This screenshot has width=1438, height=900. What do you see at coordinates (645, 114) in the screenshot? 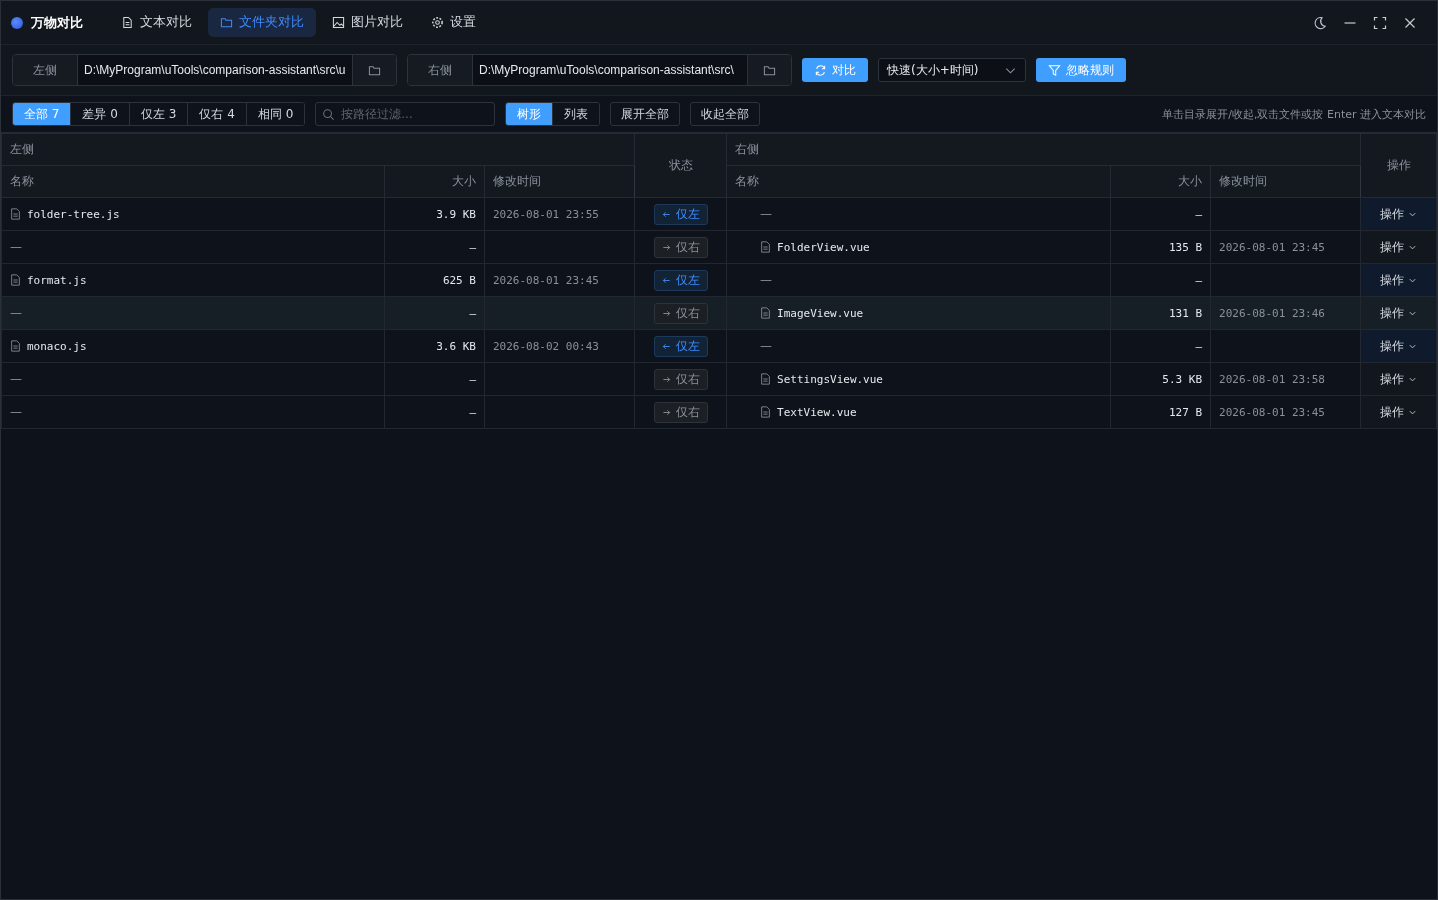
I see `expand-all-button: 展开全部` at bounding box center [645, 114].